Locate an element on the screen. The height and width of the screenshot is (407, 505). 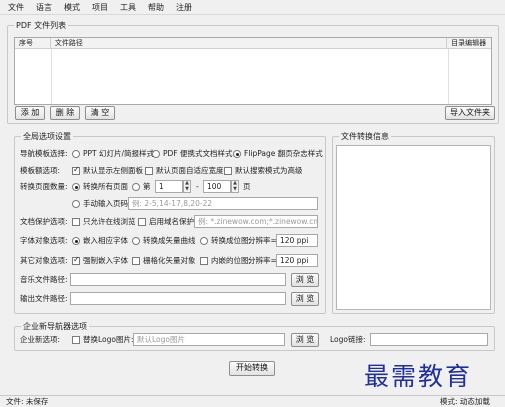
domain-protect-checkbox is located at coordinates (142, 222).